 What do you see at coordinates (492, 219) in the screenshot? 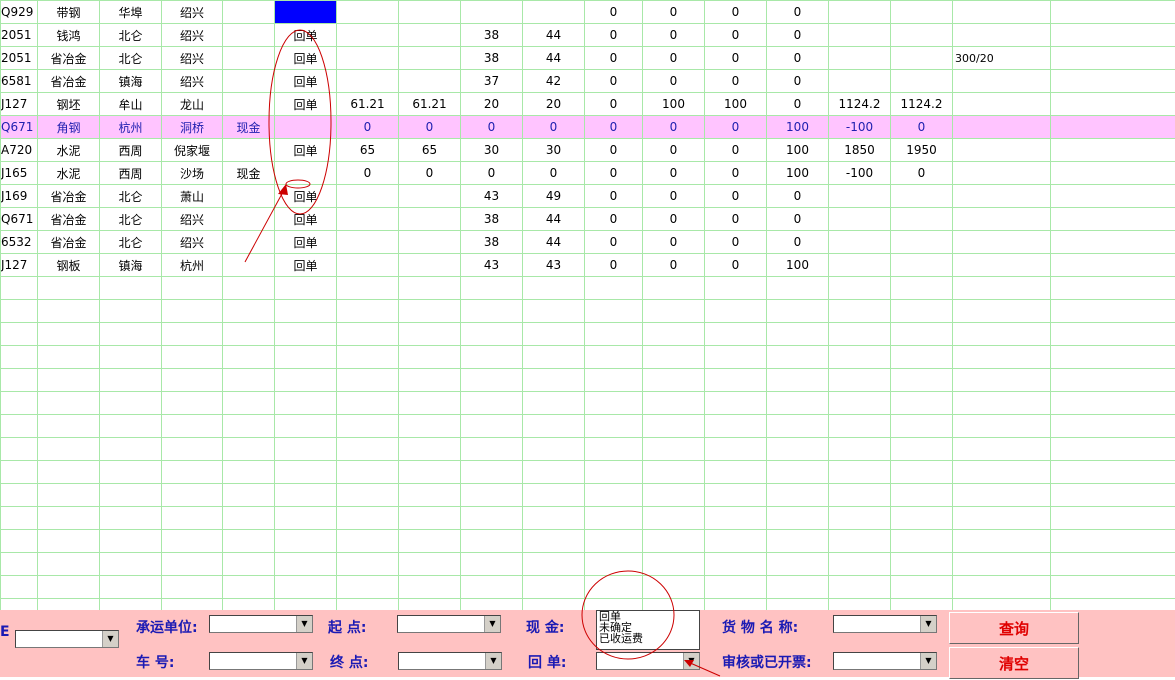
I see `table-cell: 38` at bounding box center [492, 219].